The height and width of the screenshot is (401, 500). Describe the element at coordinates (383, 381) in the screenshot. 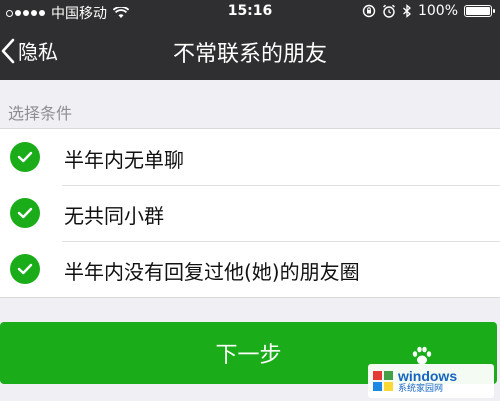

I see `windows-logo-icon` at that location.